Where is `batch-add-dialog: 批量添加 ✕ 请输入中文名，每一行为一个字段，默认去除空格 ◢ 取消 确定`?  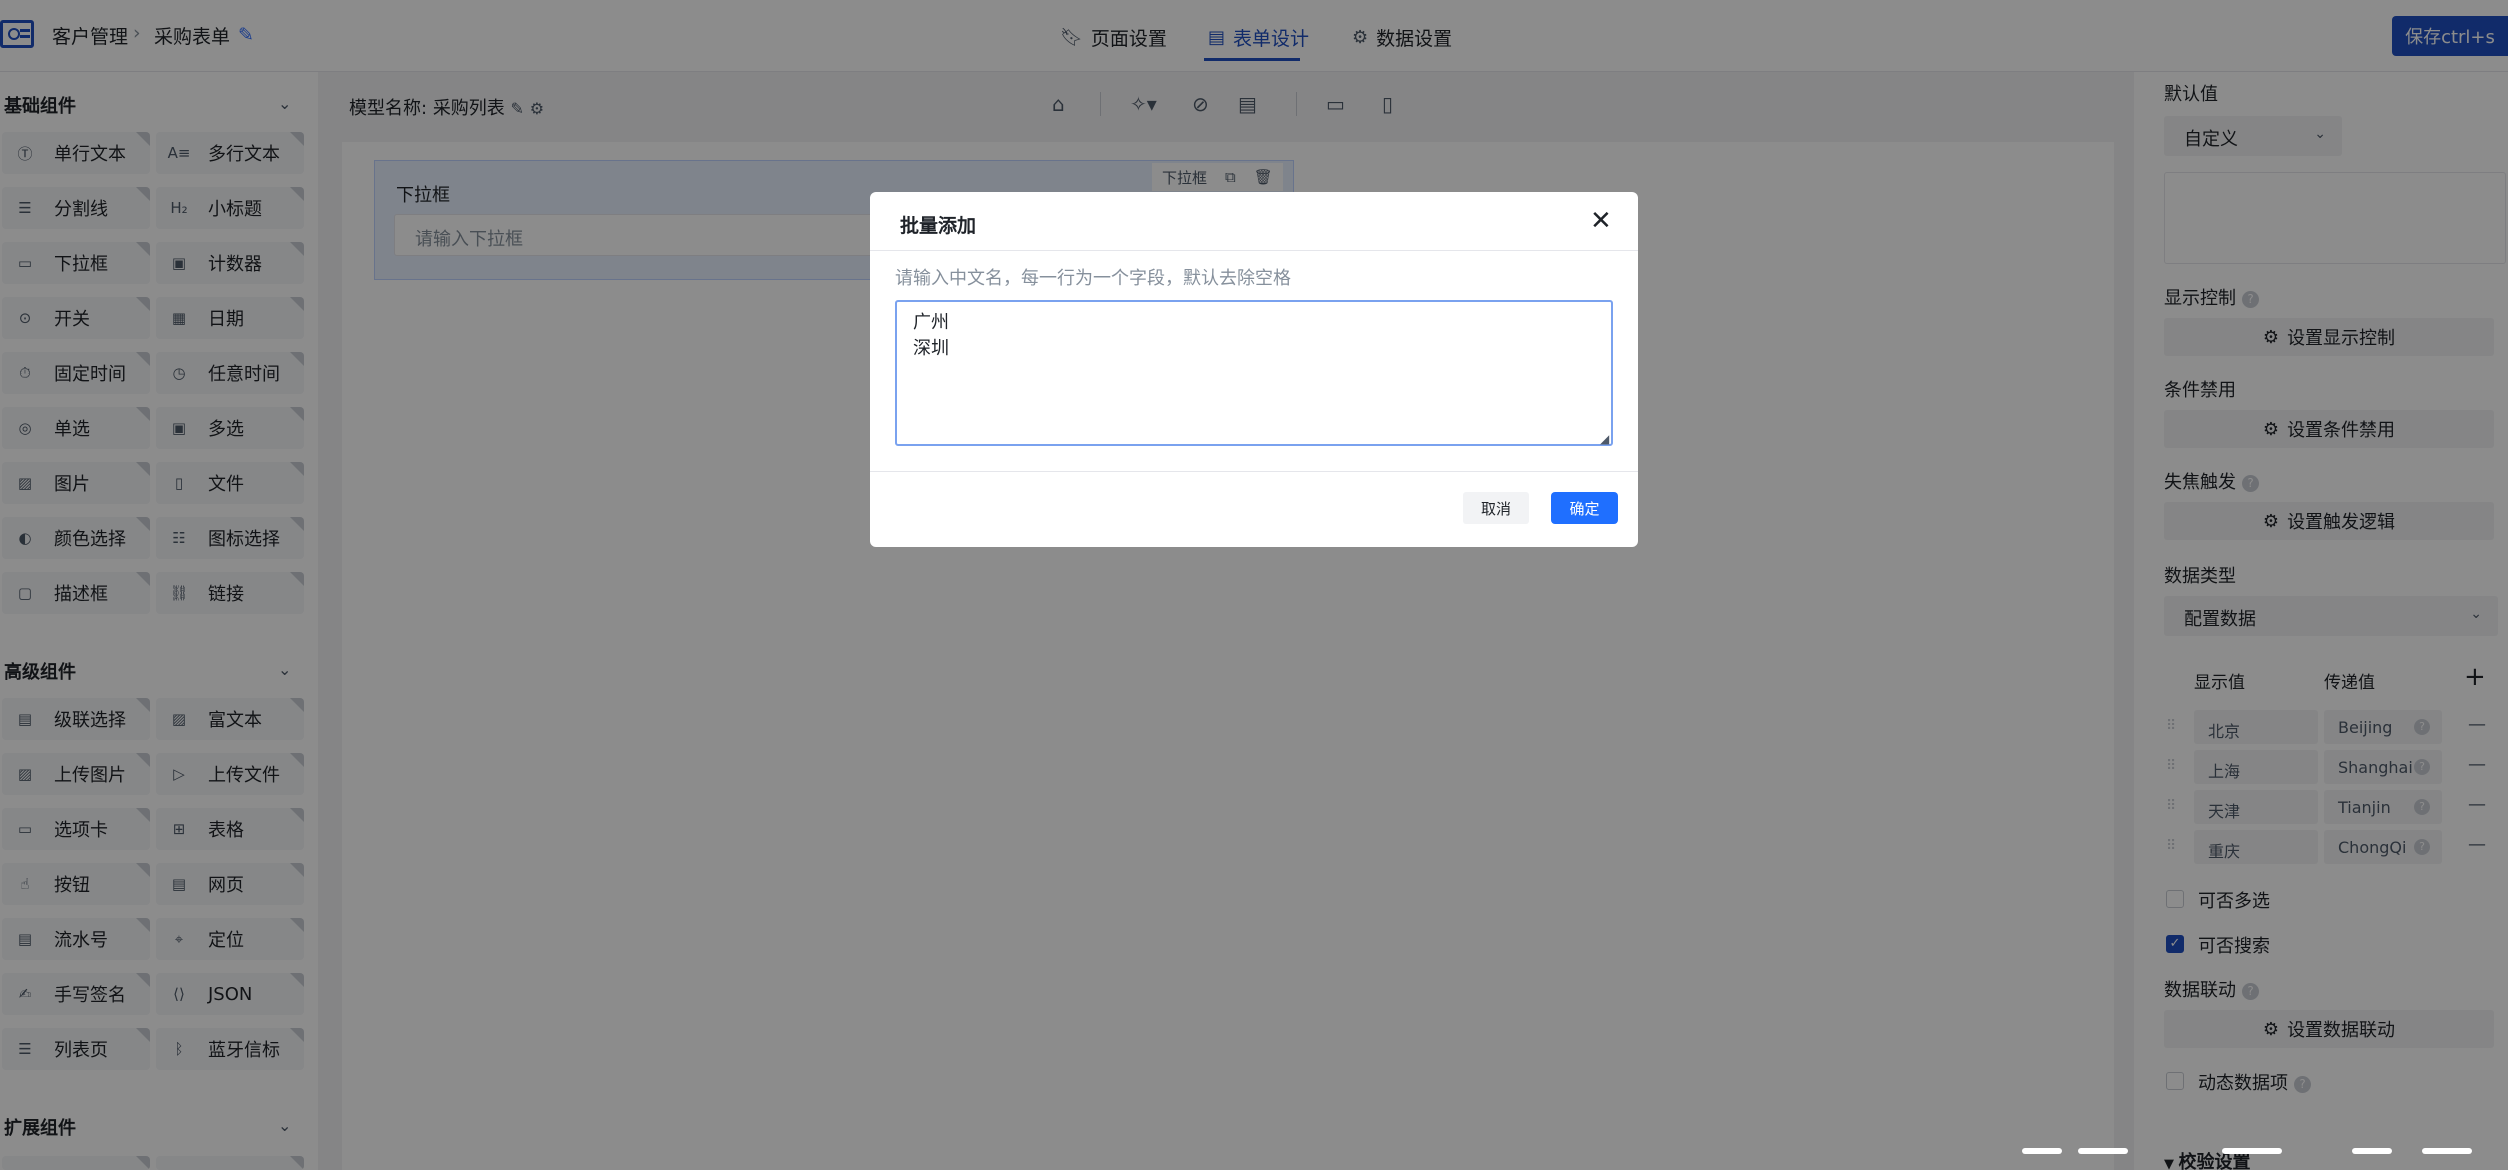
batch-add-dialog: 批量添加 ✕ 请输入中文名，每一行为一个字段，默认去除空格 ◢ 取消 确定 is located at coordinates (1254, 369).